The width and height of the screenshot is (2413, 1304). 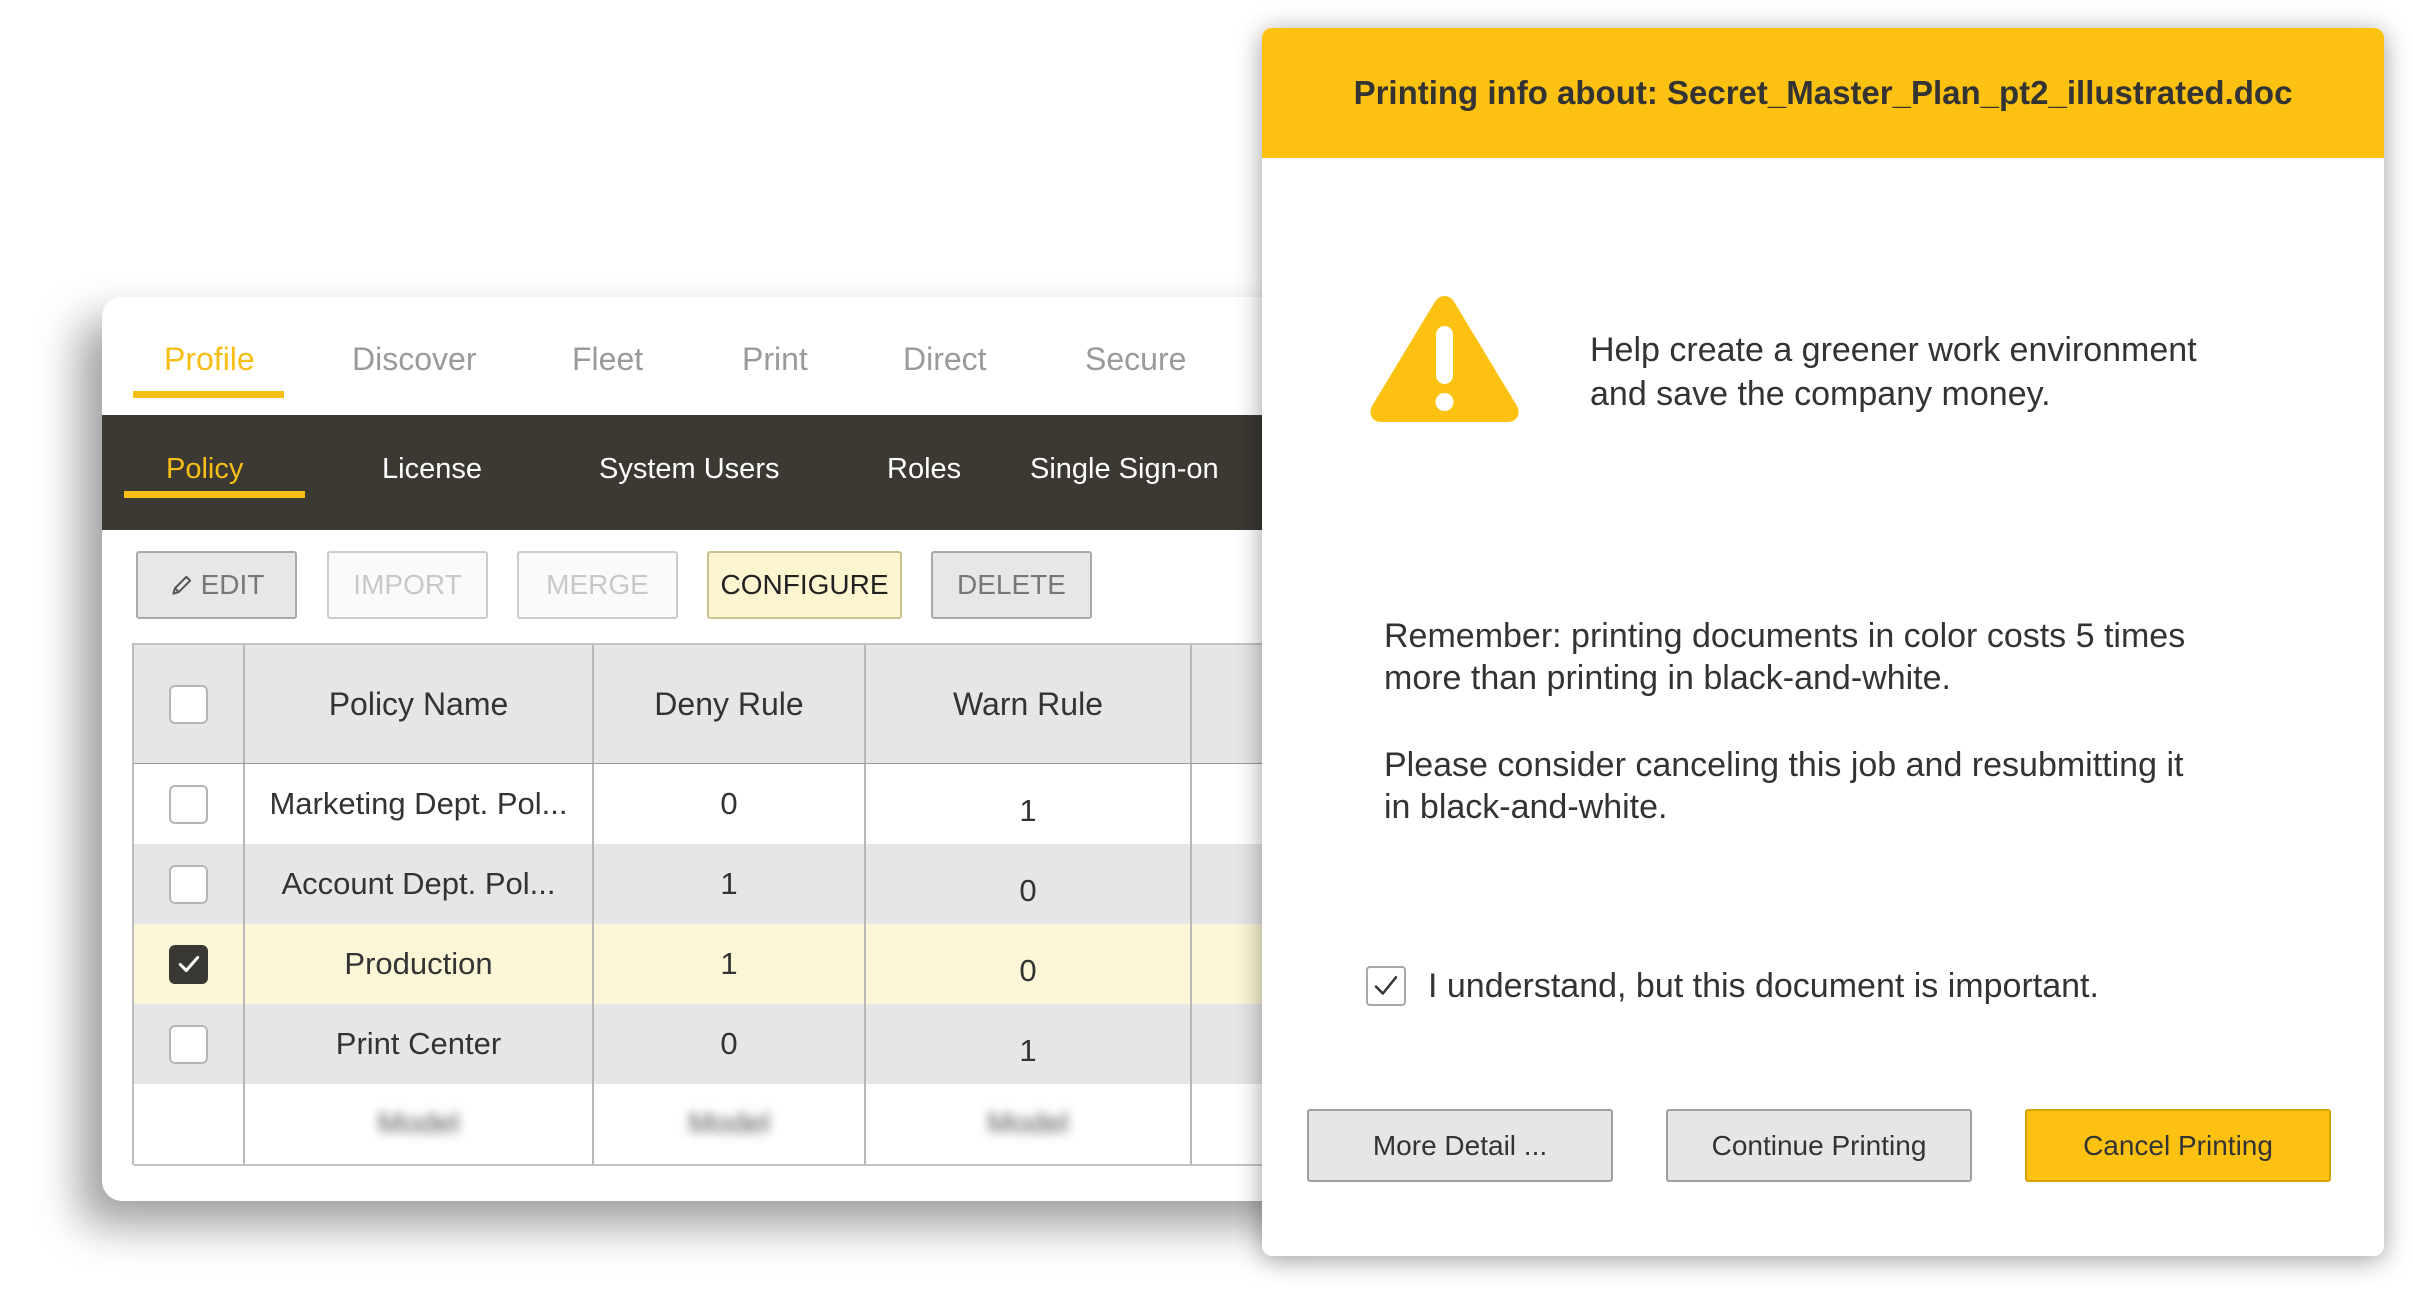 I want to click on table-header-row: Policy Name Deny Rule Warn Rule, so click(x=733, y=704).